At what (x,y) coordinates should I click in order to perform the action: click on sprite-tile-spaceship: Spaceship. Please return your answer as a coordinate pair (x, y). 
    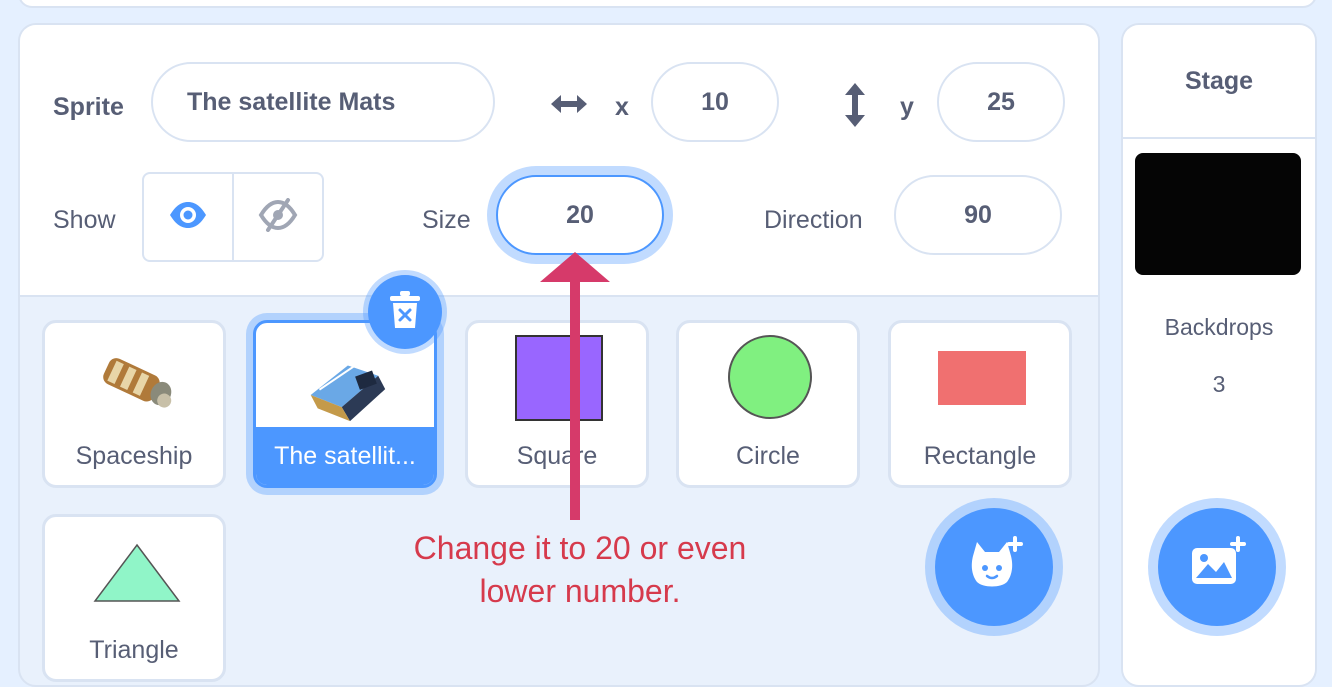
    Looking at the image, I should click on (134, 404).